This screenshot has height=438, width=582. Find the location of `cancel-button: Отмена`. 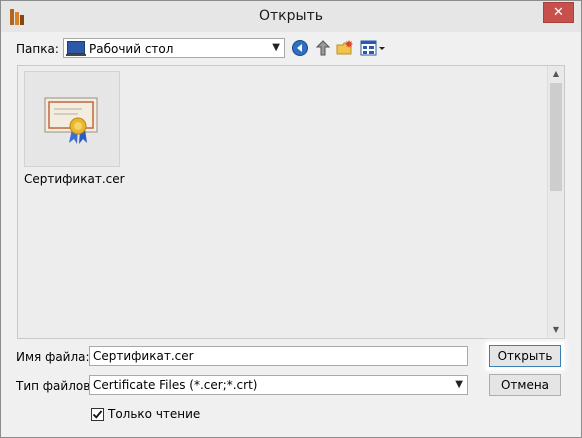

cancel-button: Отмена is located at coordinates (525, 385).